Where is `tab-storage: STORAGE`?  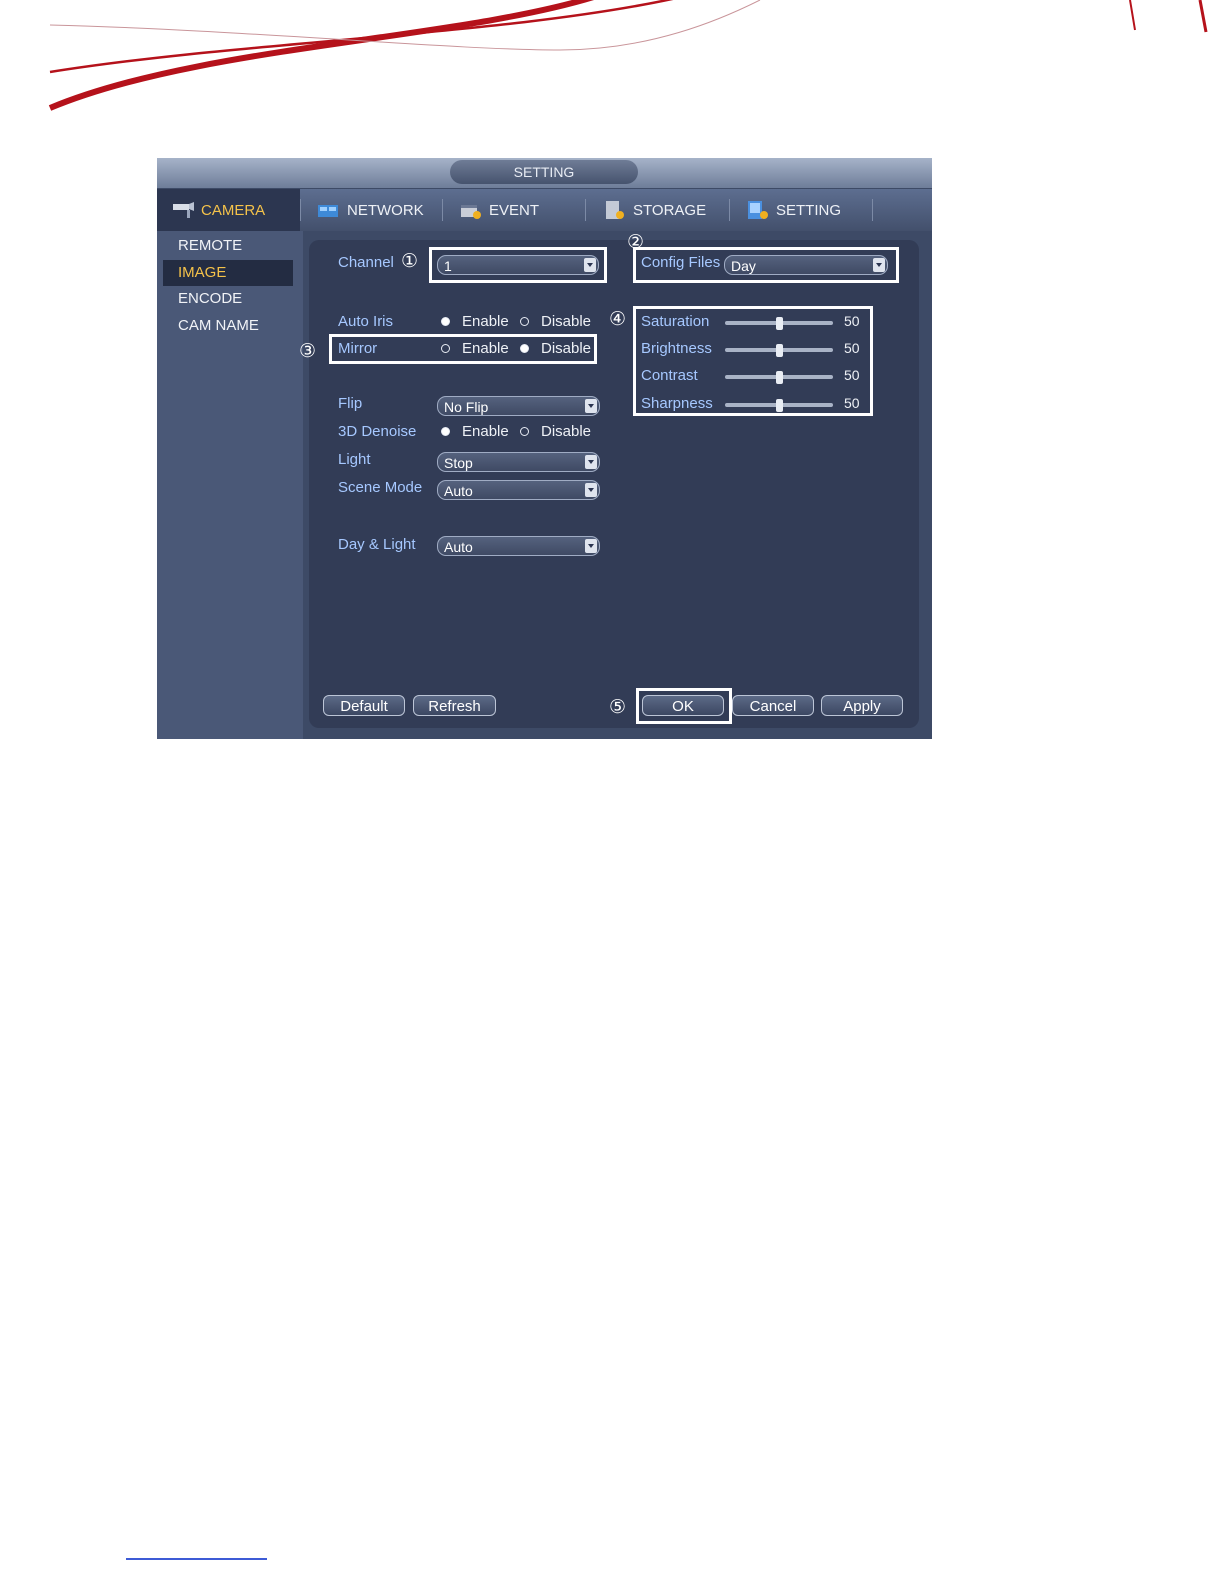
tab-storage: STORAGE is located at coordinates (654, 210).